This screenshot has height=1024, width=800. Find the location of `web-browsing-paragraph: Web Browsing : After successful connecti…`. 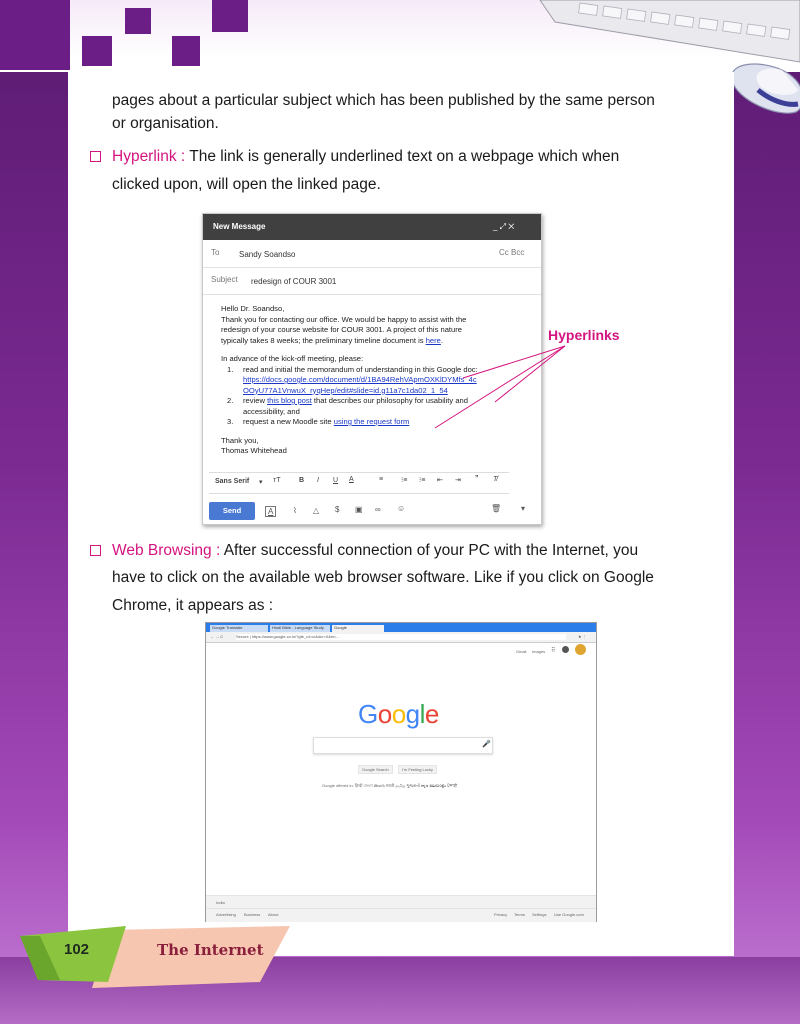

web-browsing-paragraph: Web Browsing : After successful connecti… is located at coordinates (417, 550).